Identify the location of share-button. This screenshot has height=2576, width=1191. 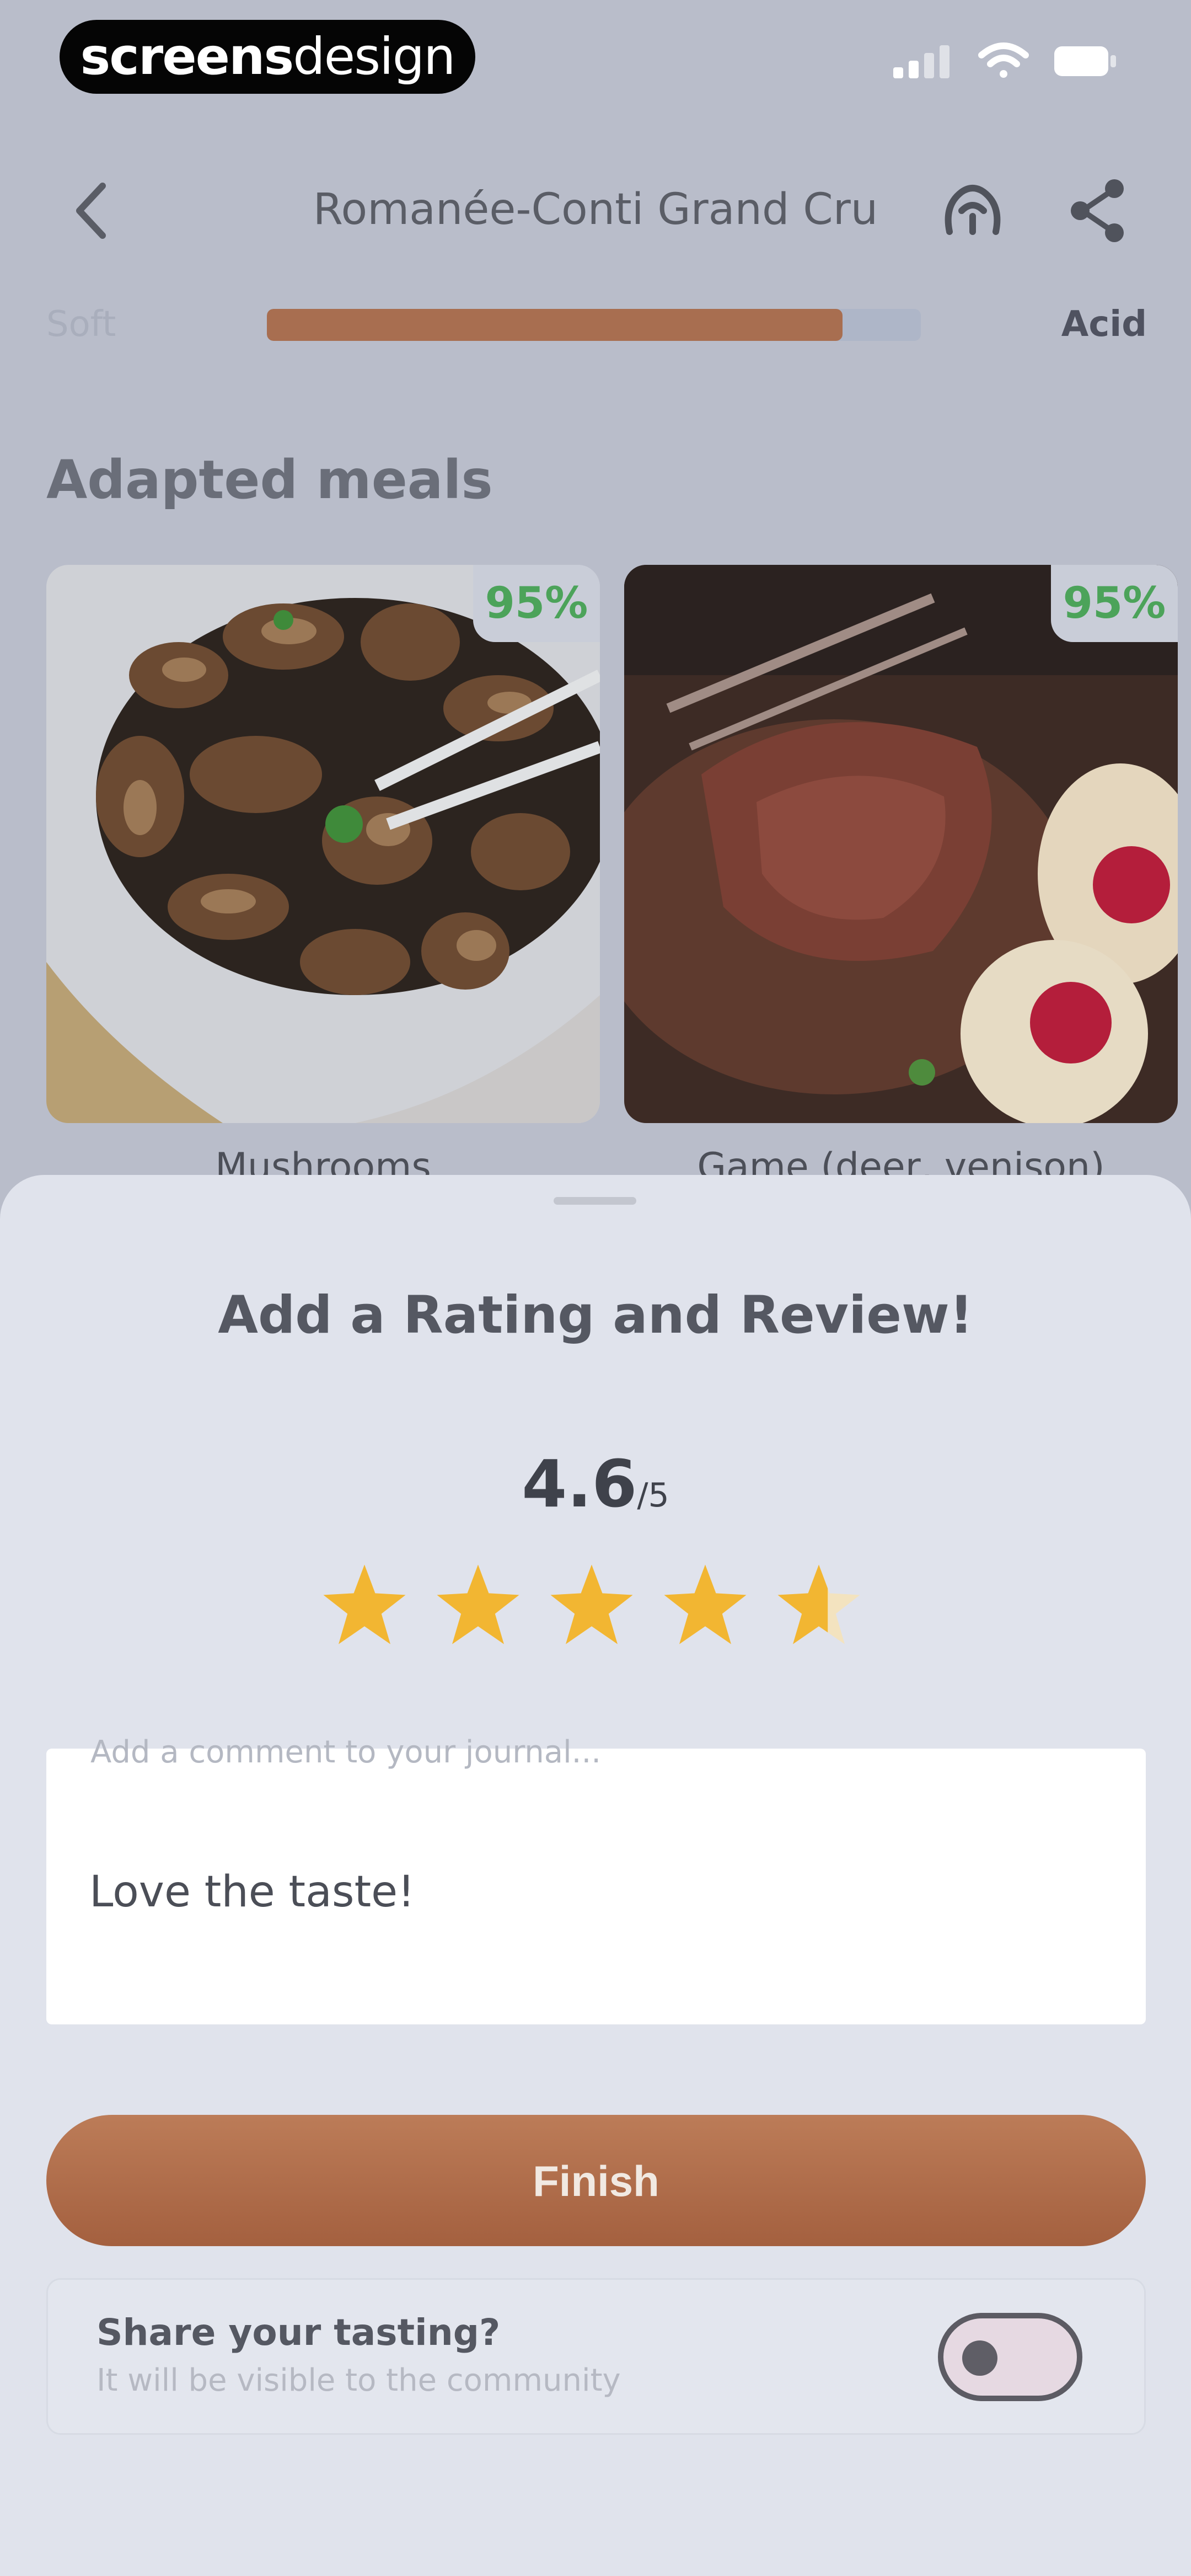
(1097, 210).